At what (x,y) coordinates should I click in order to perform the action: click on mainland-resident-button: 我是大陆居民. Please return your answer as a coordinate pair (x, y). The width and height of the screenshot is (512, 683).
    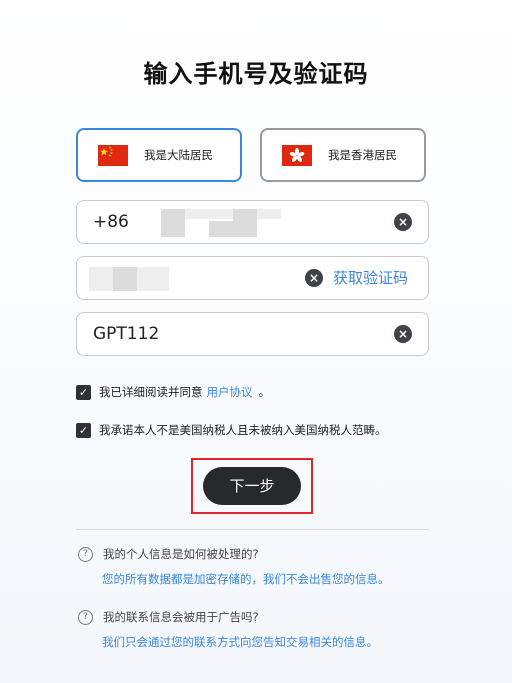
    Looking at the image, I should click on (159, 155).